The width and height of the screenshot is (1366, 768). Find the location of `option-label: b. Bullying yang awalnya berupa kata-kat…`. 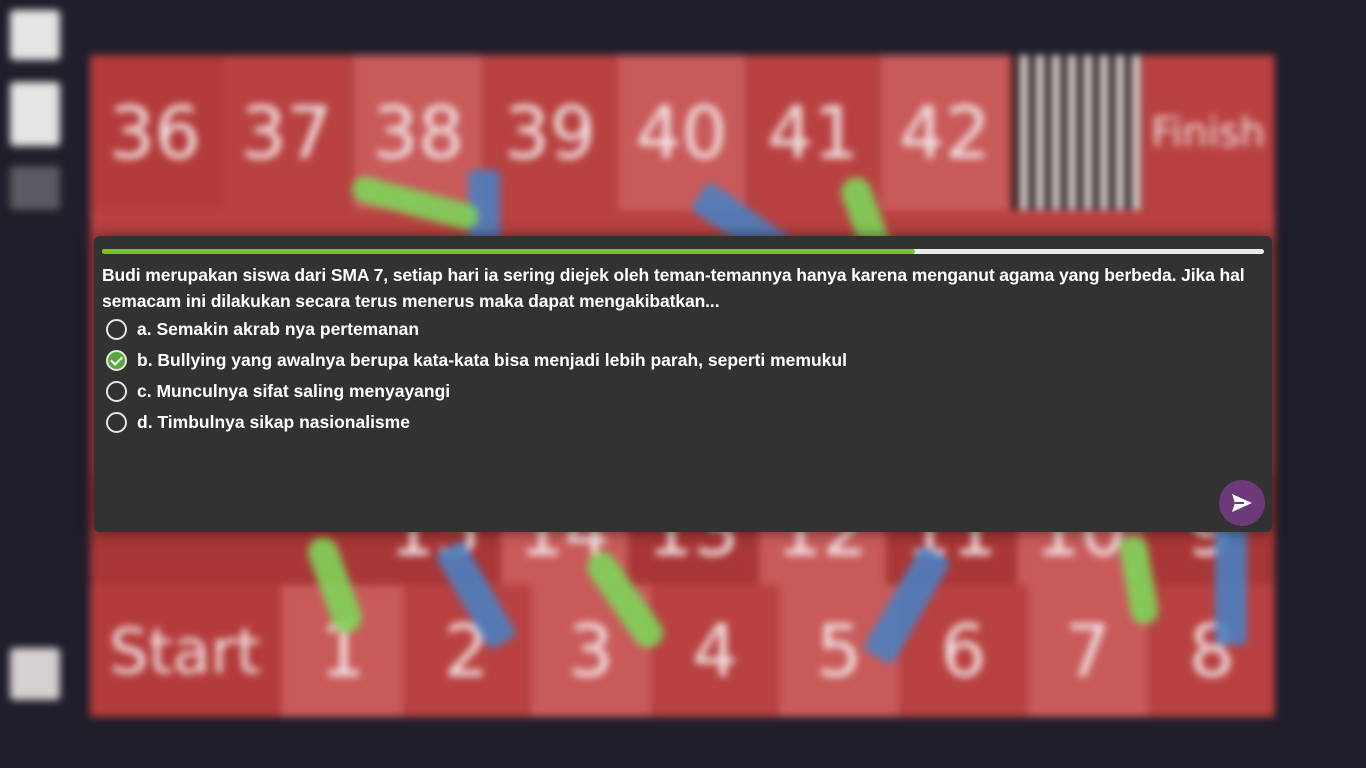

option-label: b. Bullying yang awalnya berupa kata-kat… is located at coordinates (492, 360).